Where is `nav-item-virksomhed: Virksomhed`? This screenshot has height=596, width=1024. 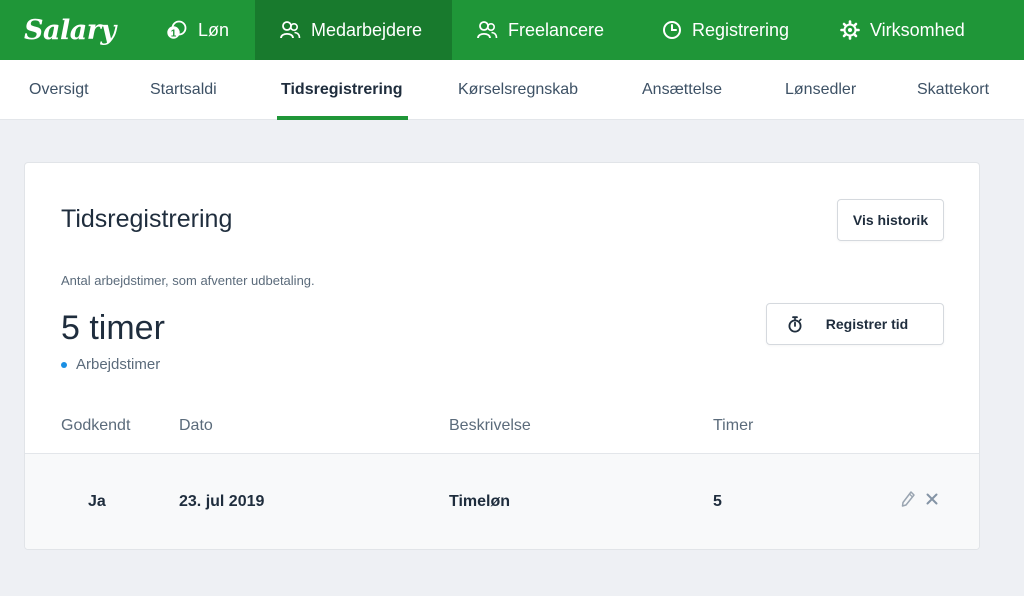
nav-item-virksomhed: Virksomhed is located at coordinates (906, 30).